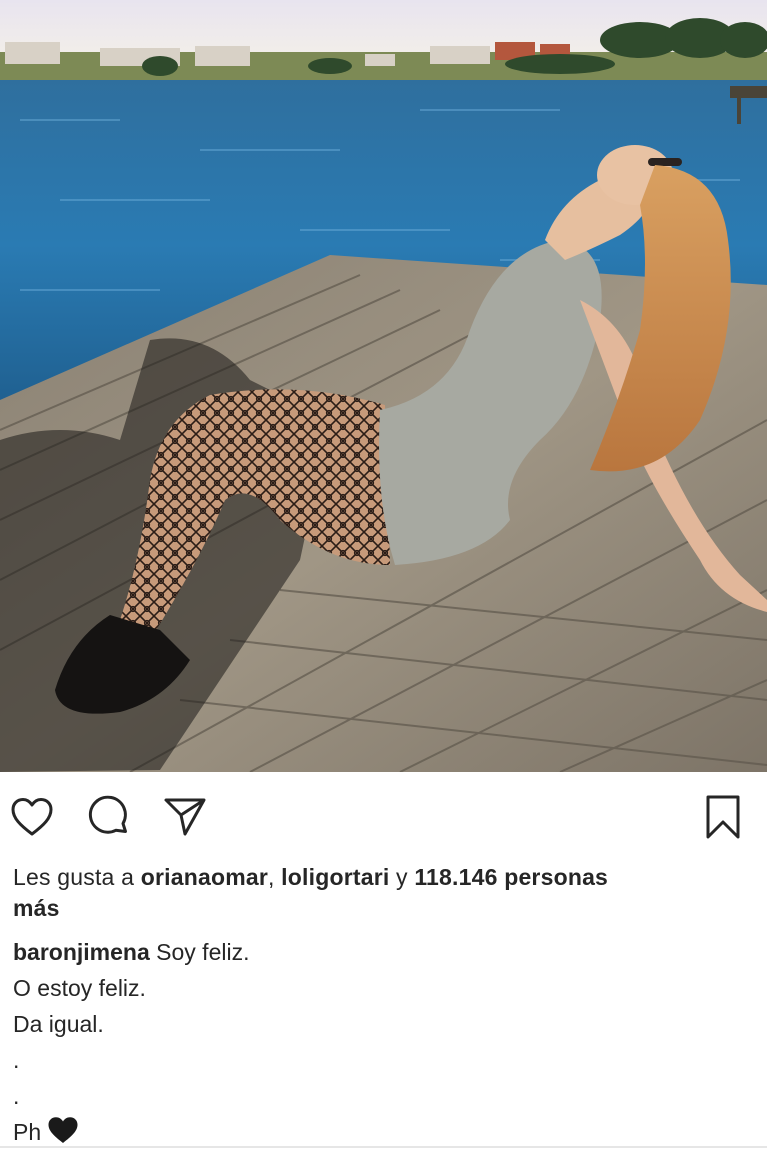 This screenshot has height=1156, width=767. Describe the element at coordinates (511, 877) in the screenshot. I see `likes-count: 118.146 personas` at that location.